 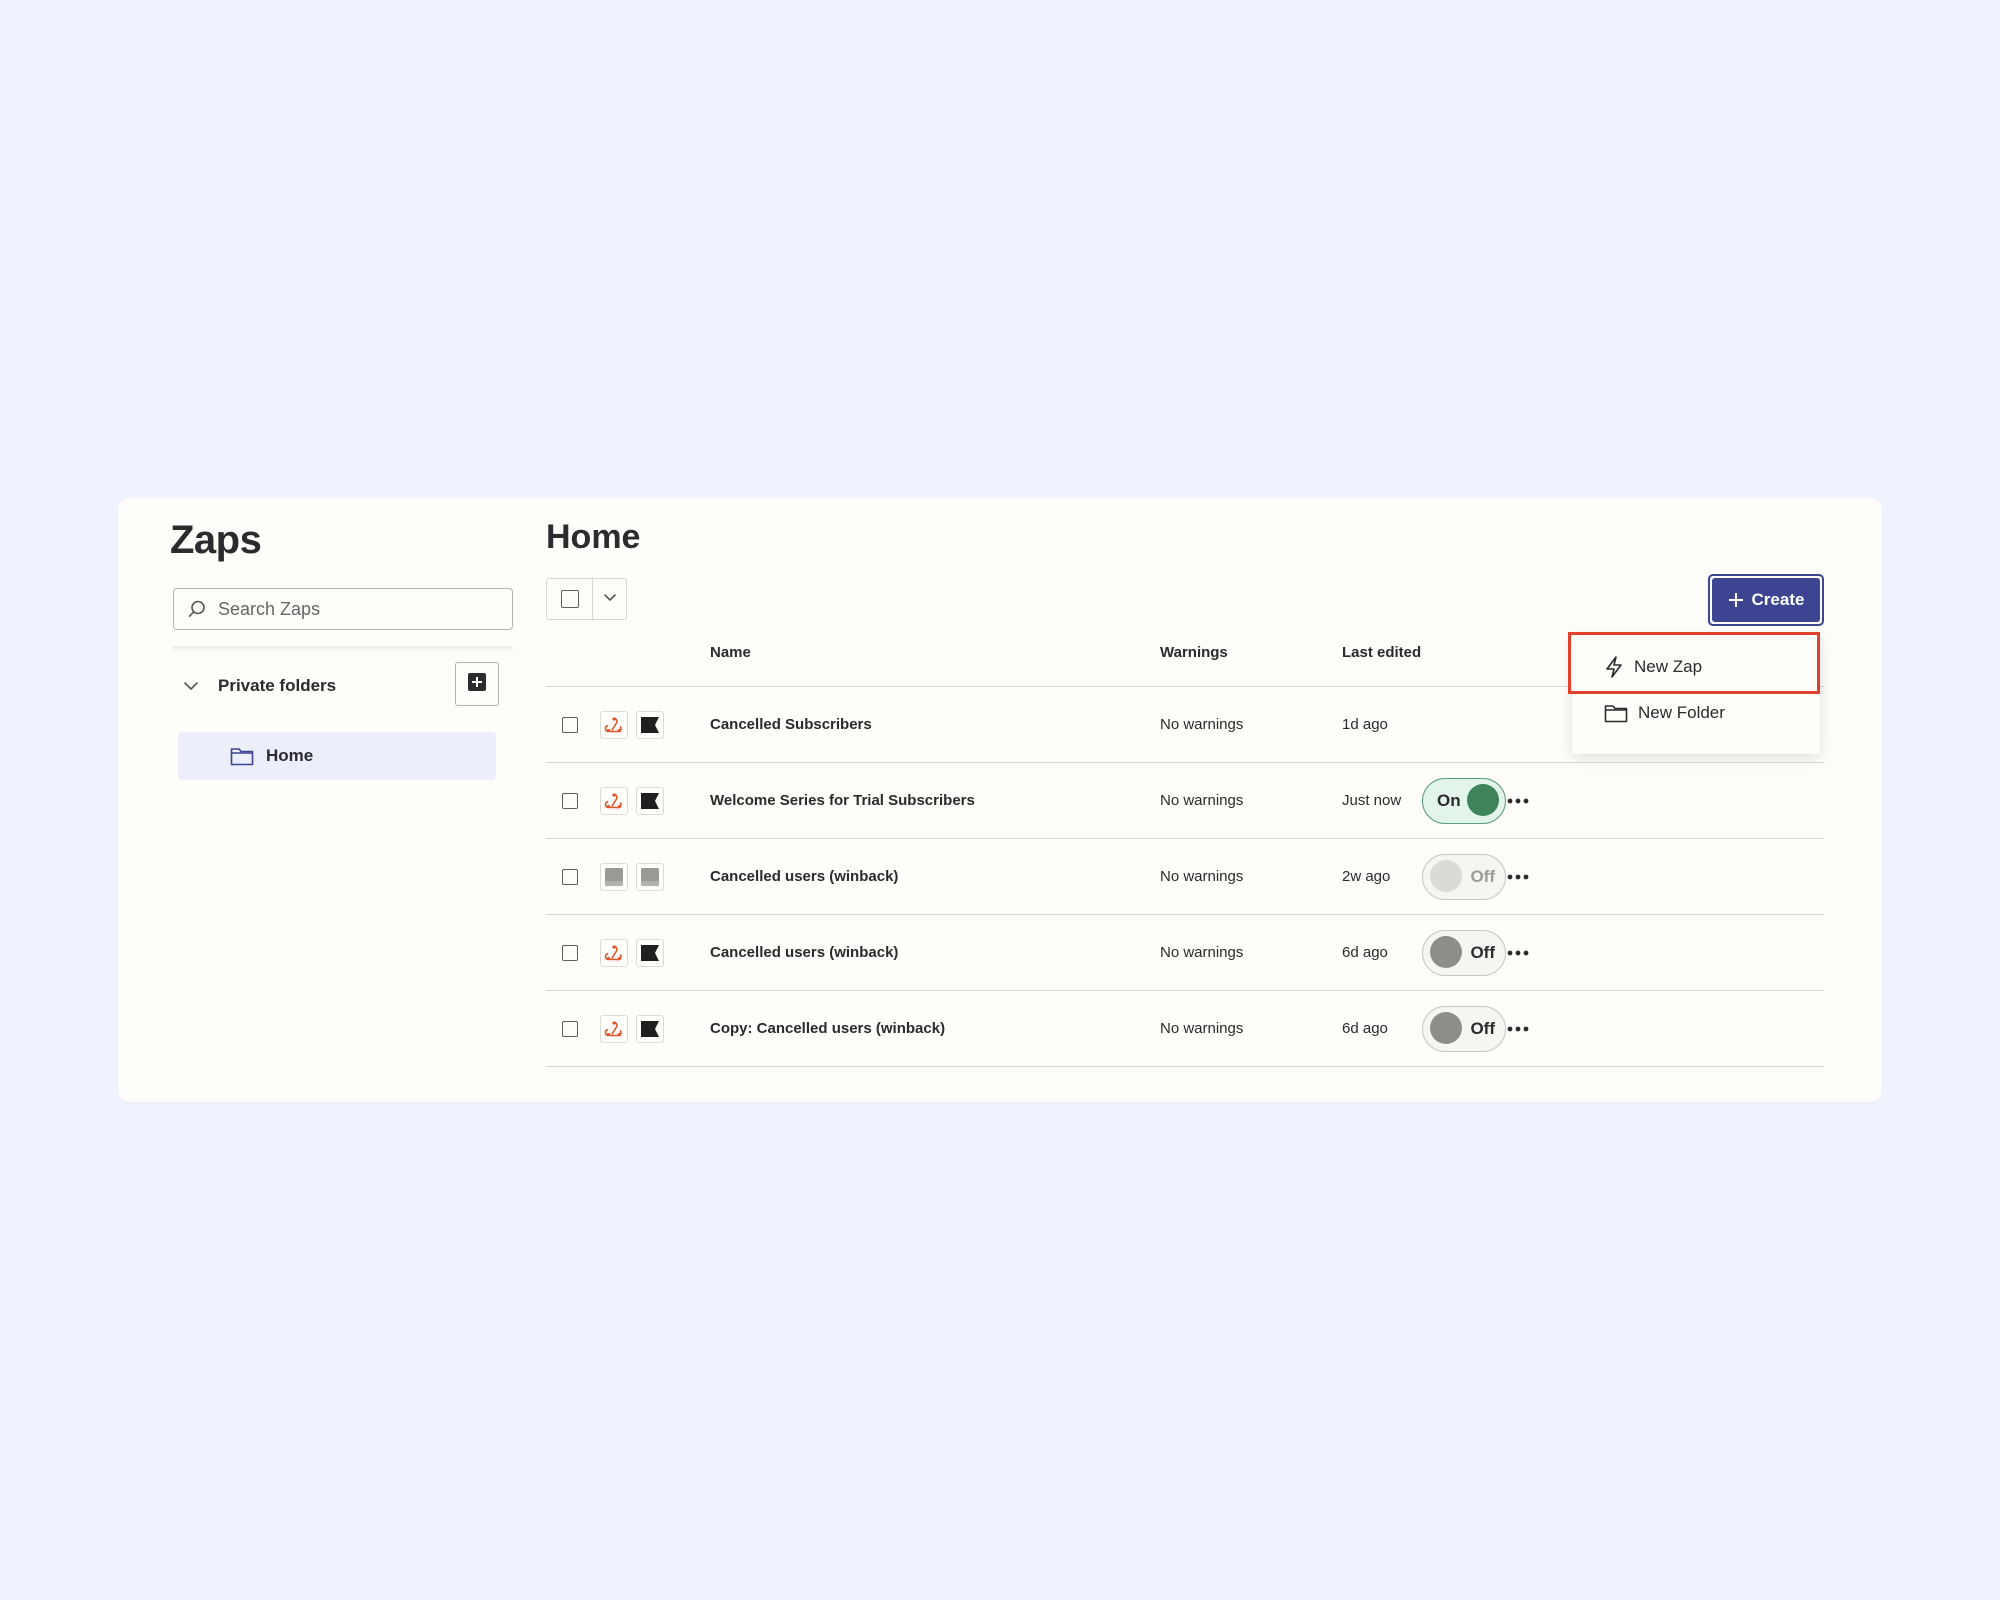 I want to click on zap-last-edited: 1d ago, so click(x=1365, y=724).